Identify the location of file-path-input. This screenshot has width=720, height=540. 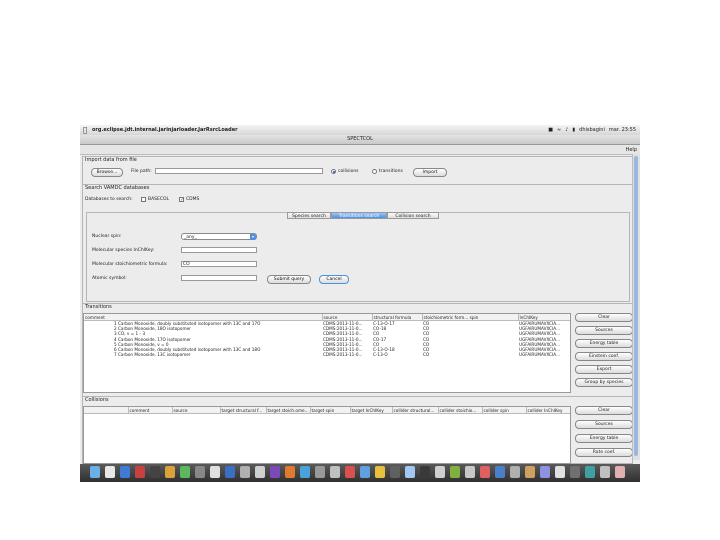
(239, 171).